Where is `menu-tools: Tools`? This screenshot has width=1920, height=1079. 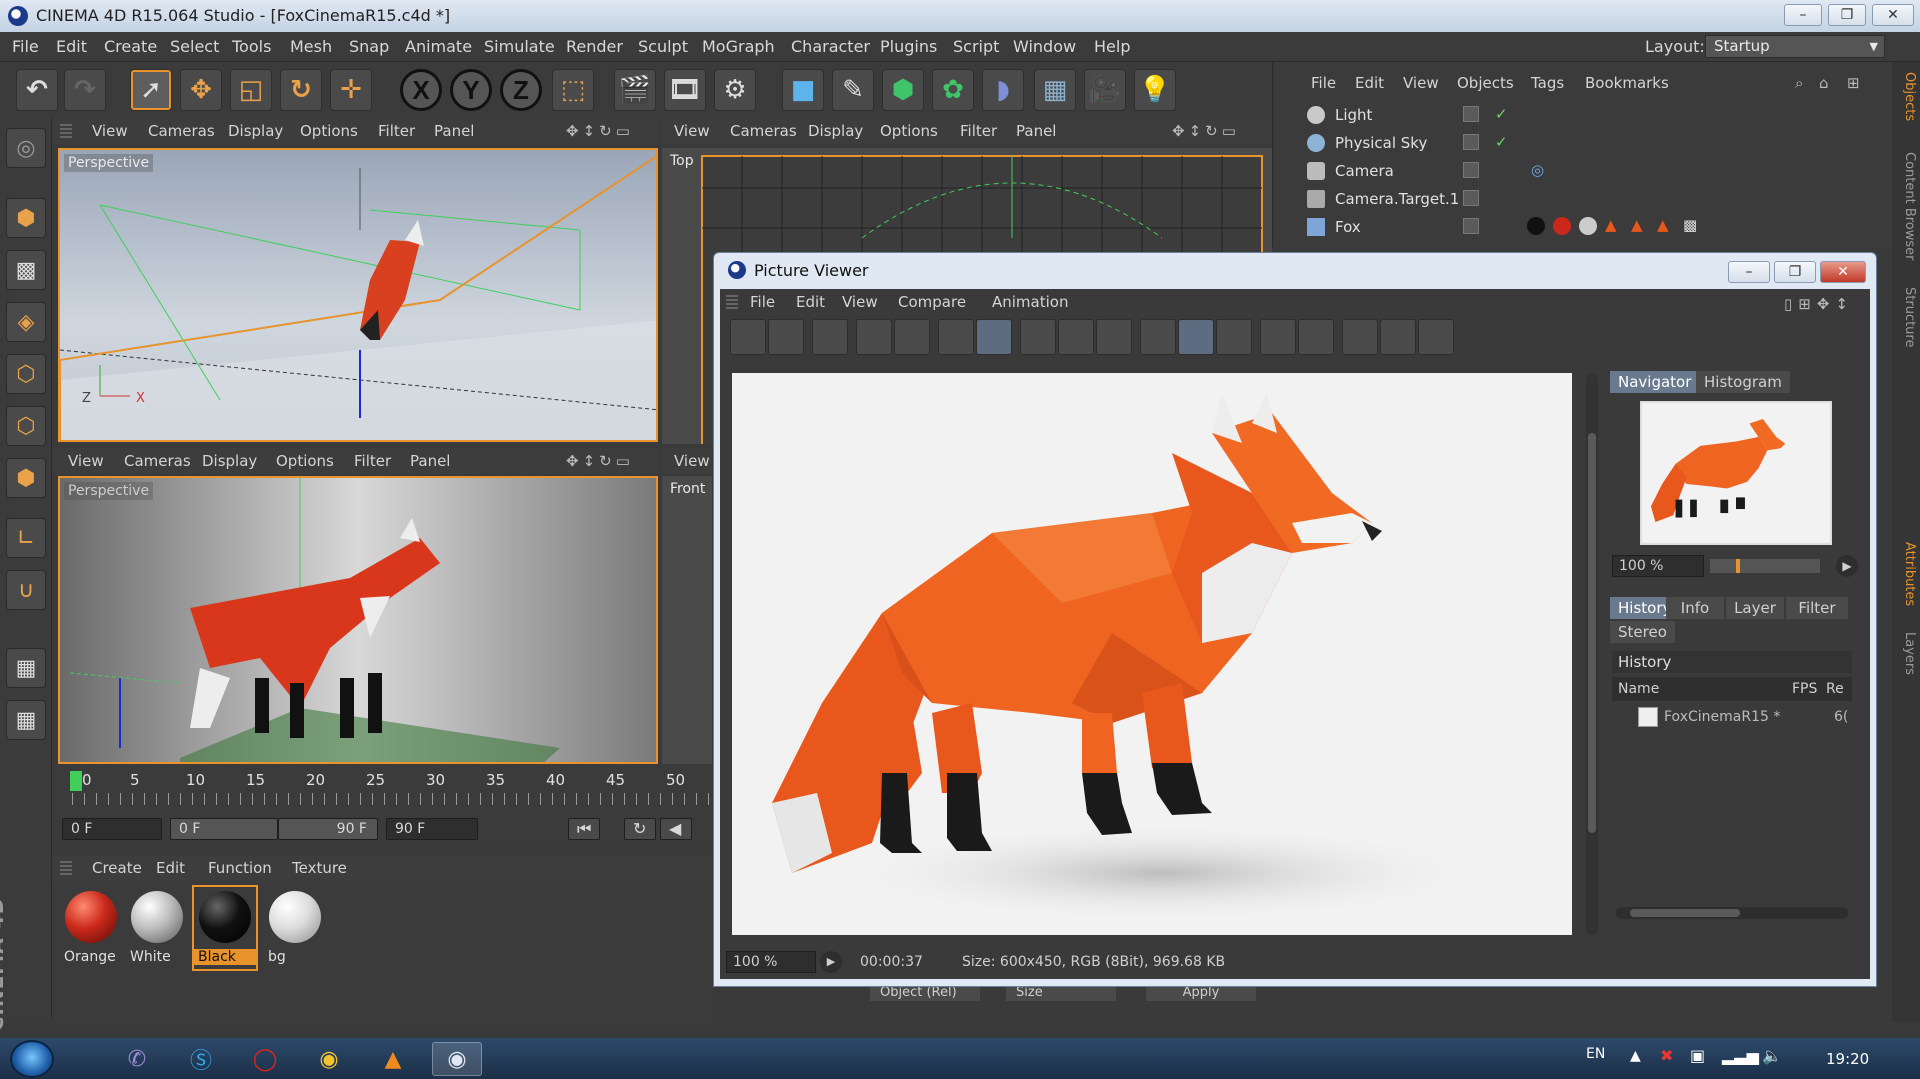 menu-tools: Tools is located at coordinates (251, 46).